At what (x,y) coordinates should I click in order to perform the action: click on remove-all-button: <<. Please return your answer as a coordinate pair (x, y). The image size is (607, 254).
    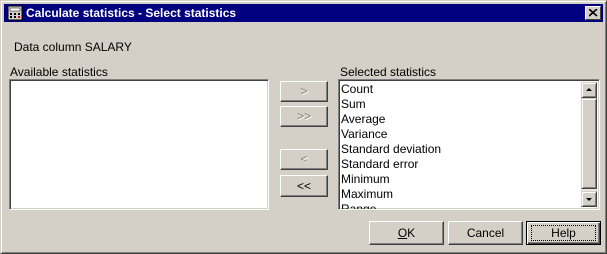
    Looking at the image, I should click on (304, 186).